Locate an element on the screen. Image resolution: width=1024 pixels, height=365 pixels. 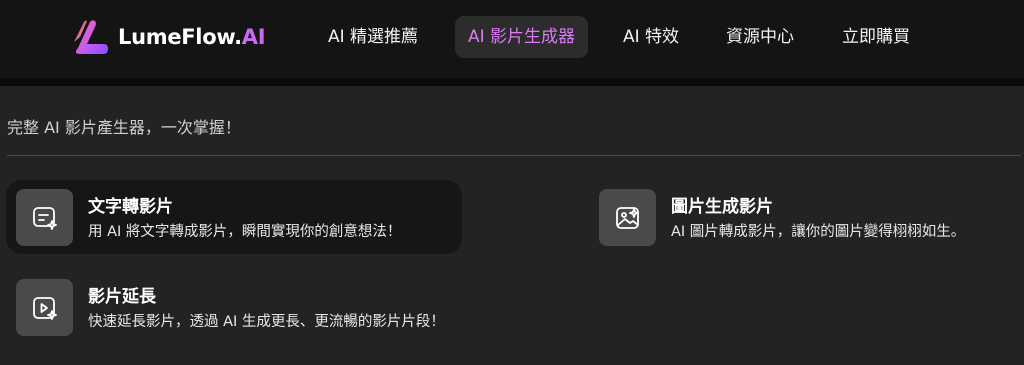
feature-card-description: AI 圖片轉成影片，讓你的圖片變得栩栩如生。 is located at coordinates (818, 232).